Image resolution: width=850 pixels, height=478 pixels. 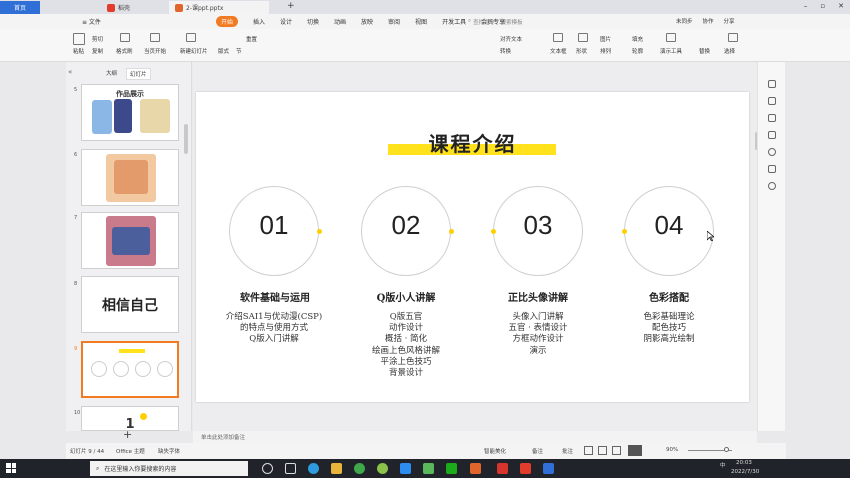 I want to click on file-tab: 2-课ppt.pptx, so click(x=219, y=7).